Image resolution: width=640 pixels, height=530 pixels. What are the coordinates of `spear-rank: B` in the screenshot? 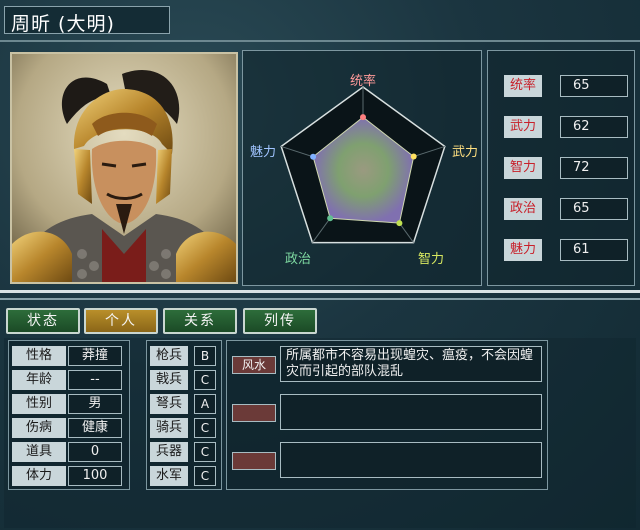 It's located at (205, 356).